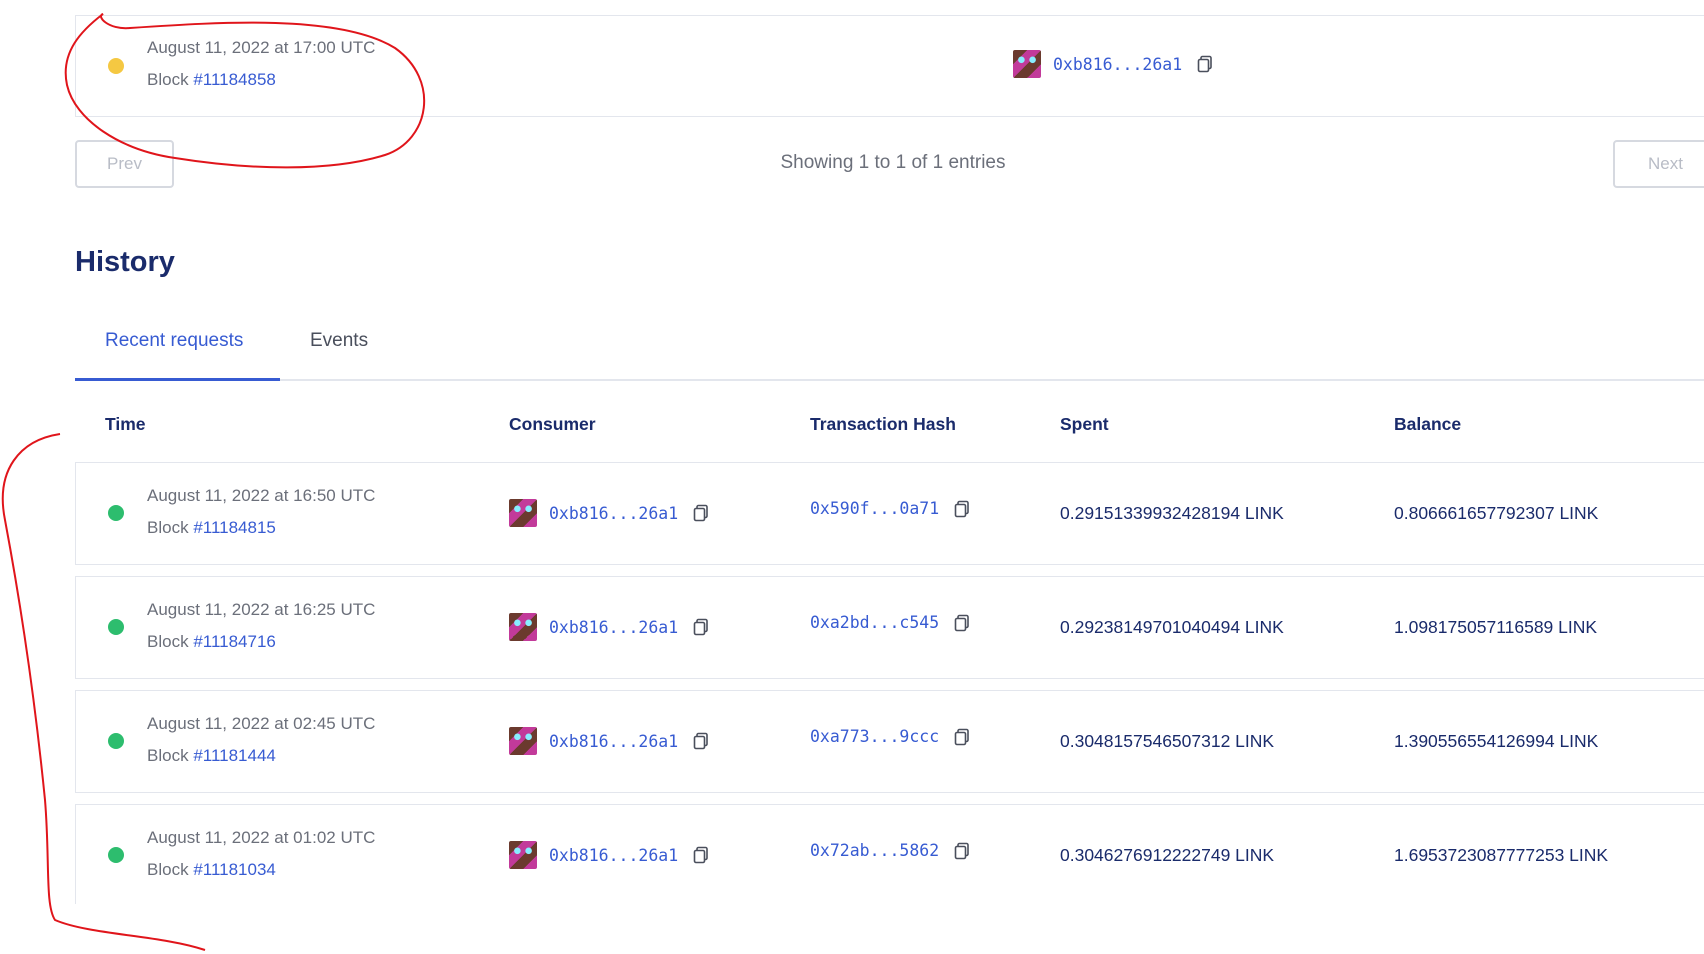 The height and width of the screenshot is (954, 1704). What do you see at coordinates (261, 47) in the screenshot?
I see `pending-date: August 11, 2022 at 17:00 UTC` at bounding box center [261, 47].